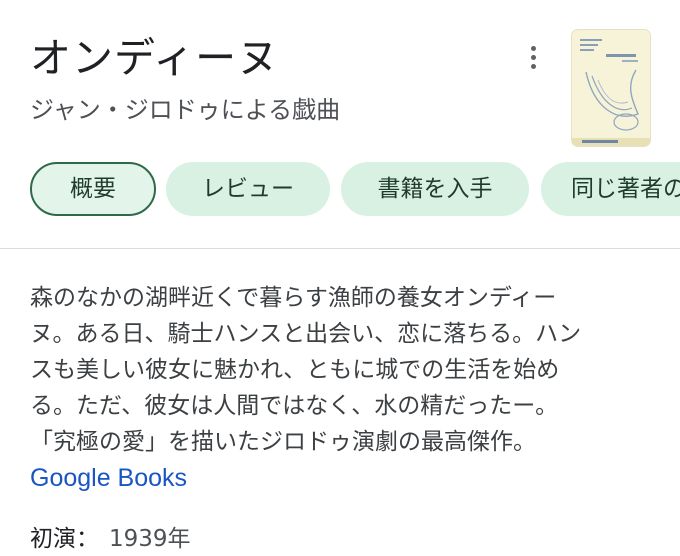 This screenshot has height=556, width=680. I want to click on tab-reviews: レビュー, so click(248, 189).